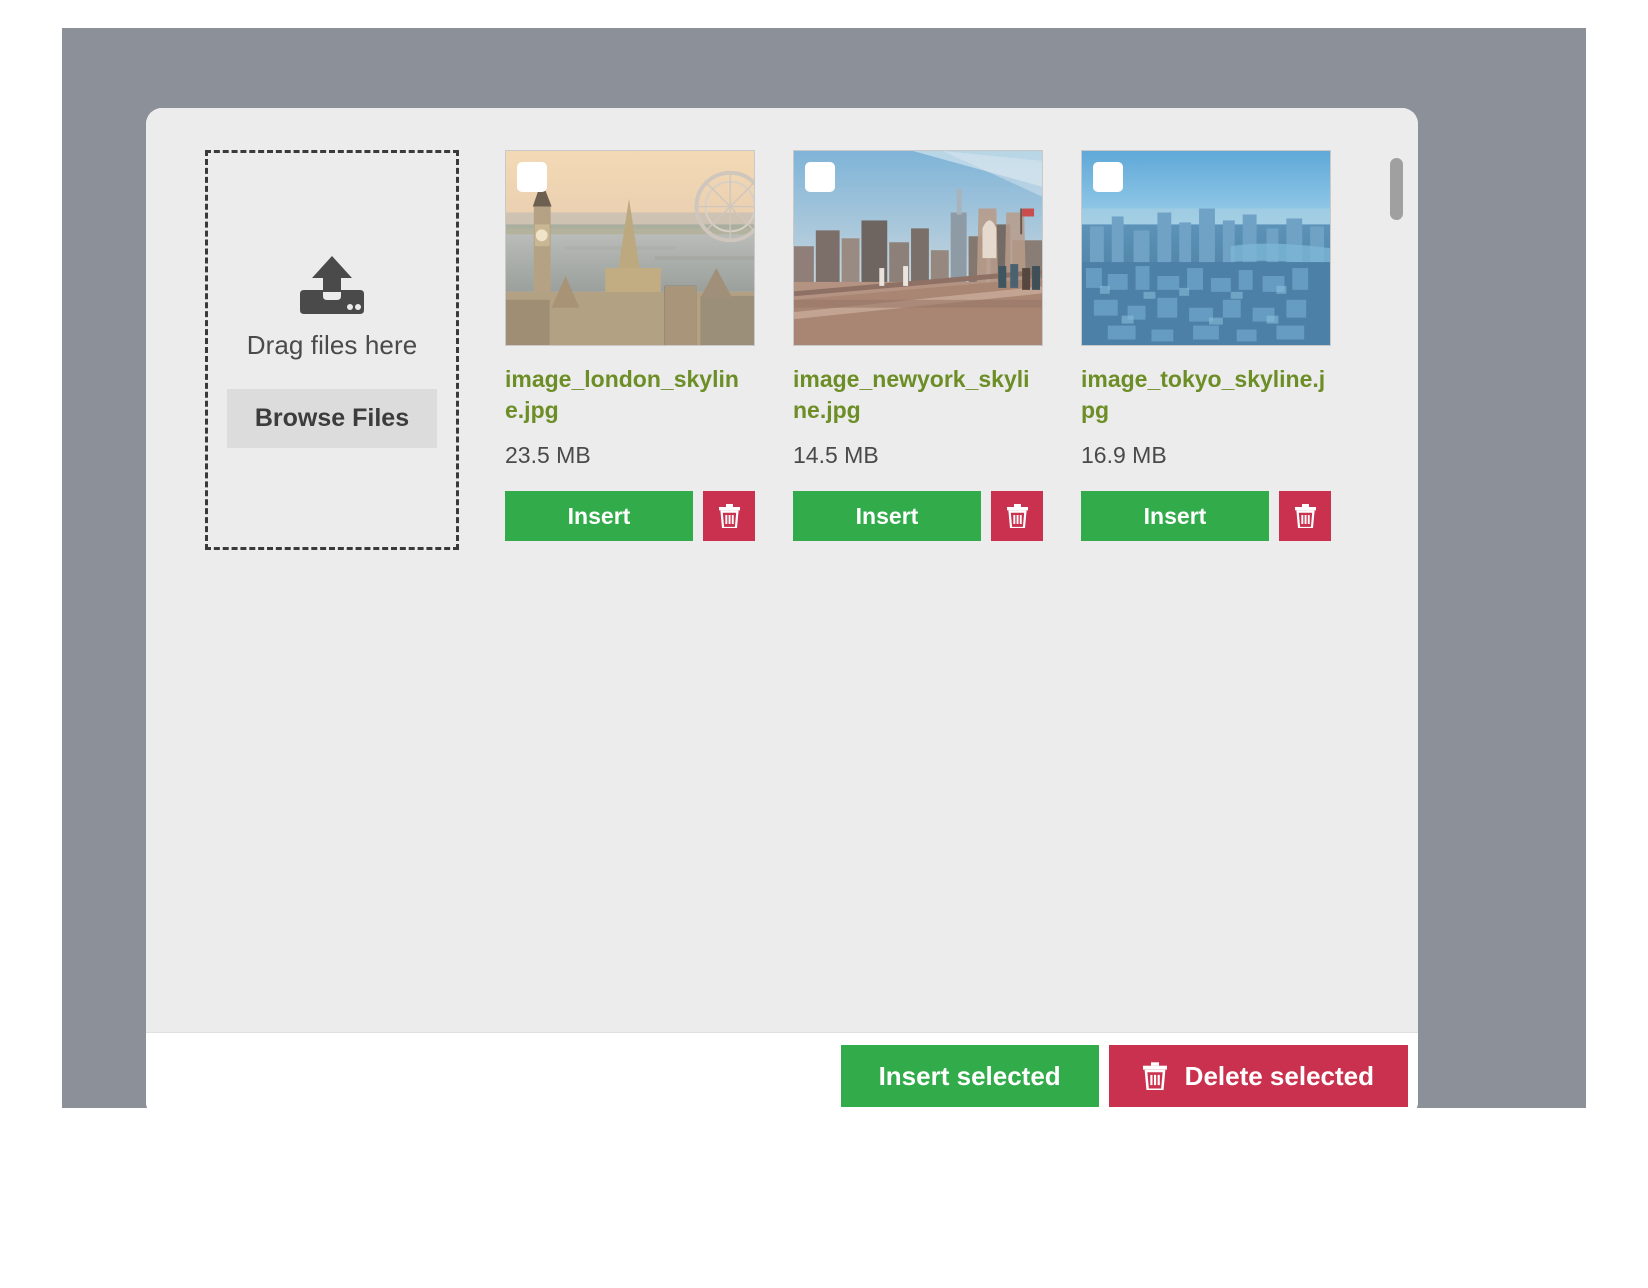  I want to click on file-dropzone: Drag files here Browse Files, so click(332, 350).